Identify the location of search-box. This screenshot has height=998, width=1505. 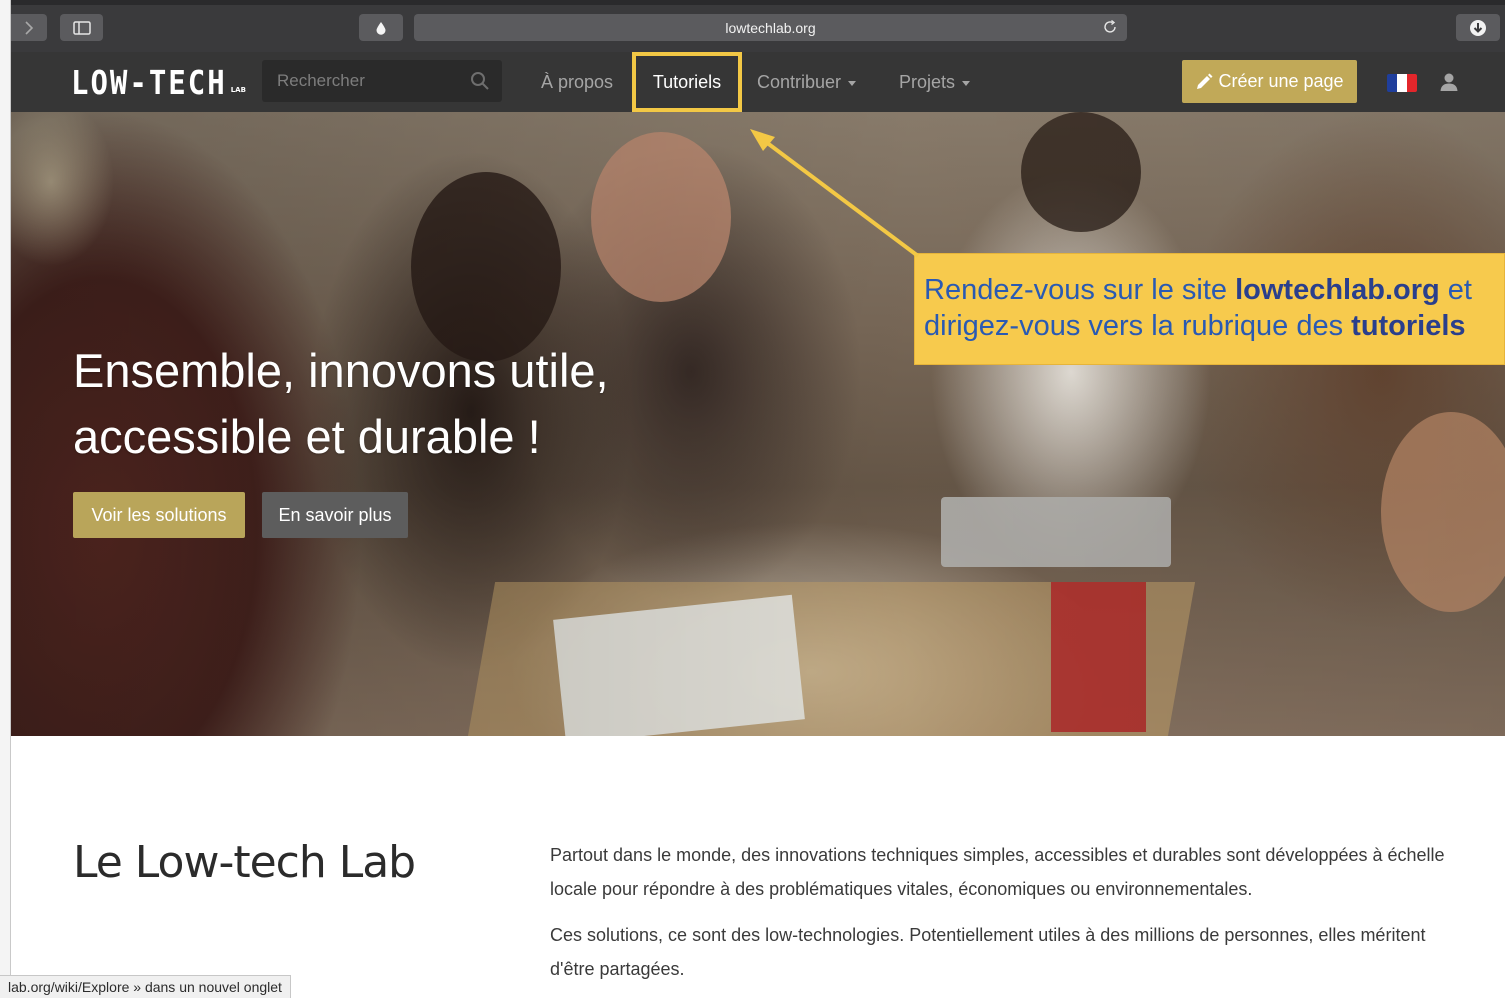
(382, 81).